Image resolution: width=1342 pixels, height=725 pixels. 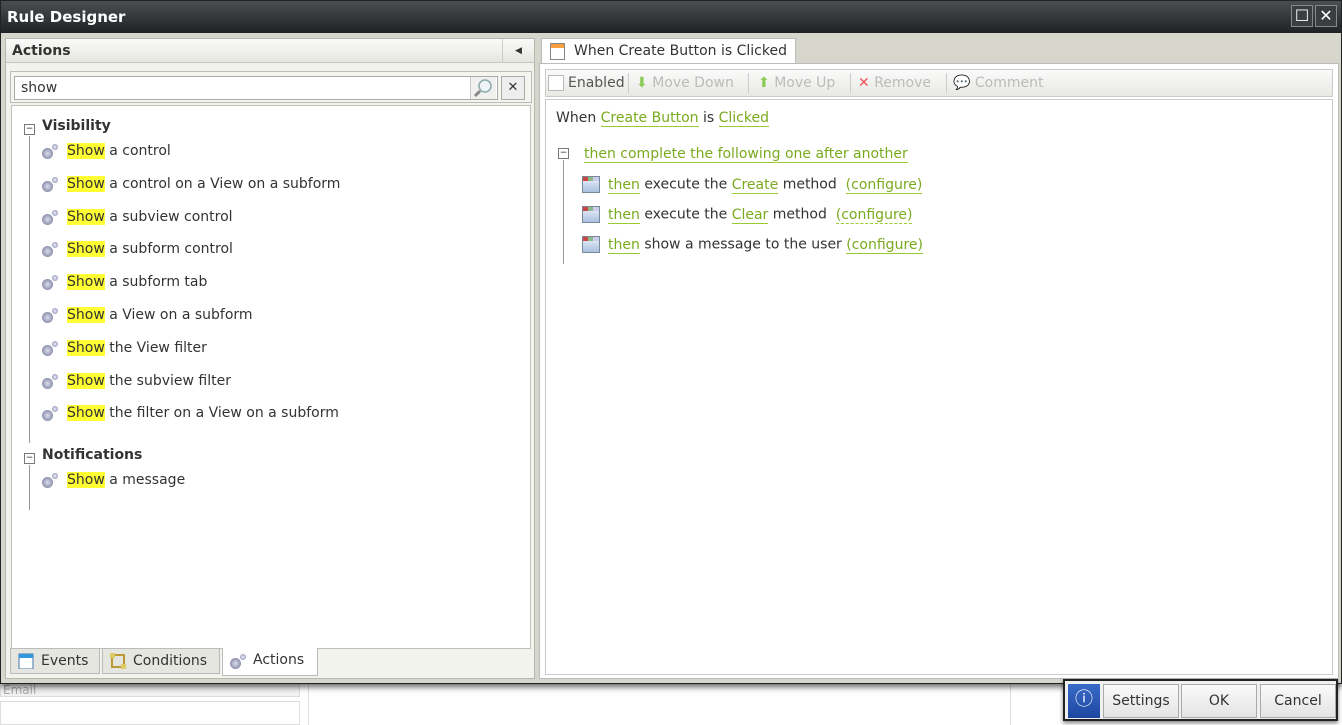 I want to click on cancel-button: Cancel, so click(x=1298, y=701).